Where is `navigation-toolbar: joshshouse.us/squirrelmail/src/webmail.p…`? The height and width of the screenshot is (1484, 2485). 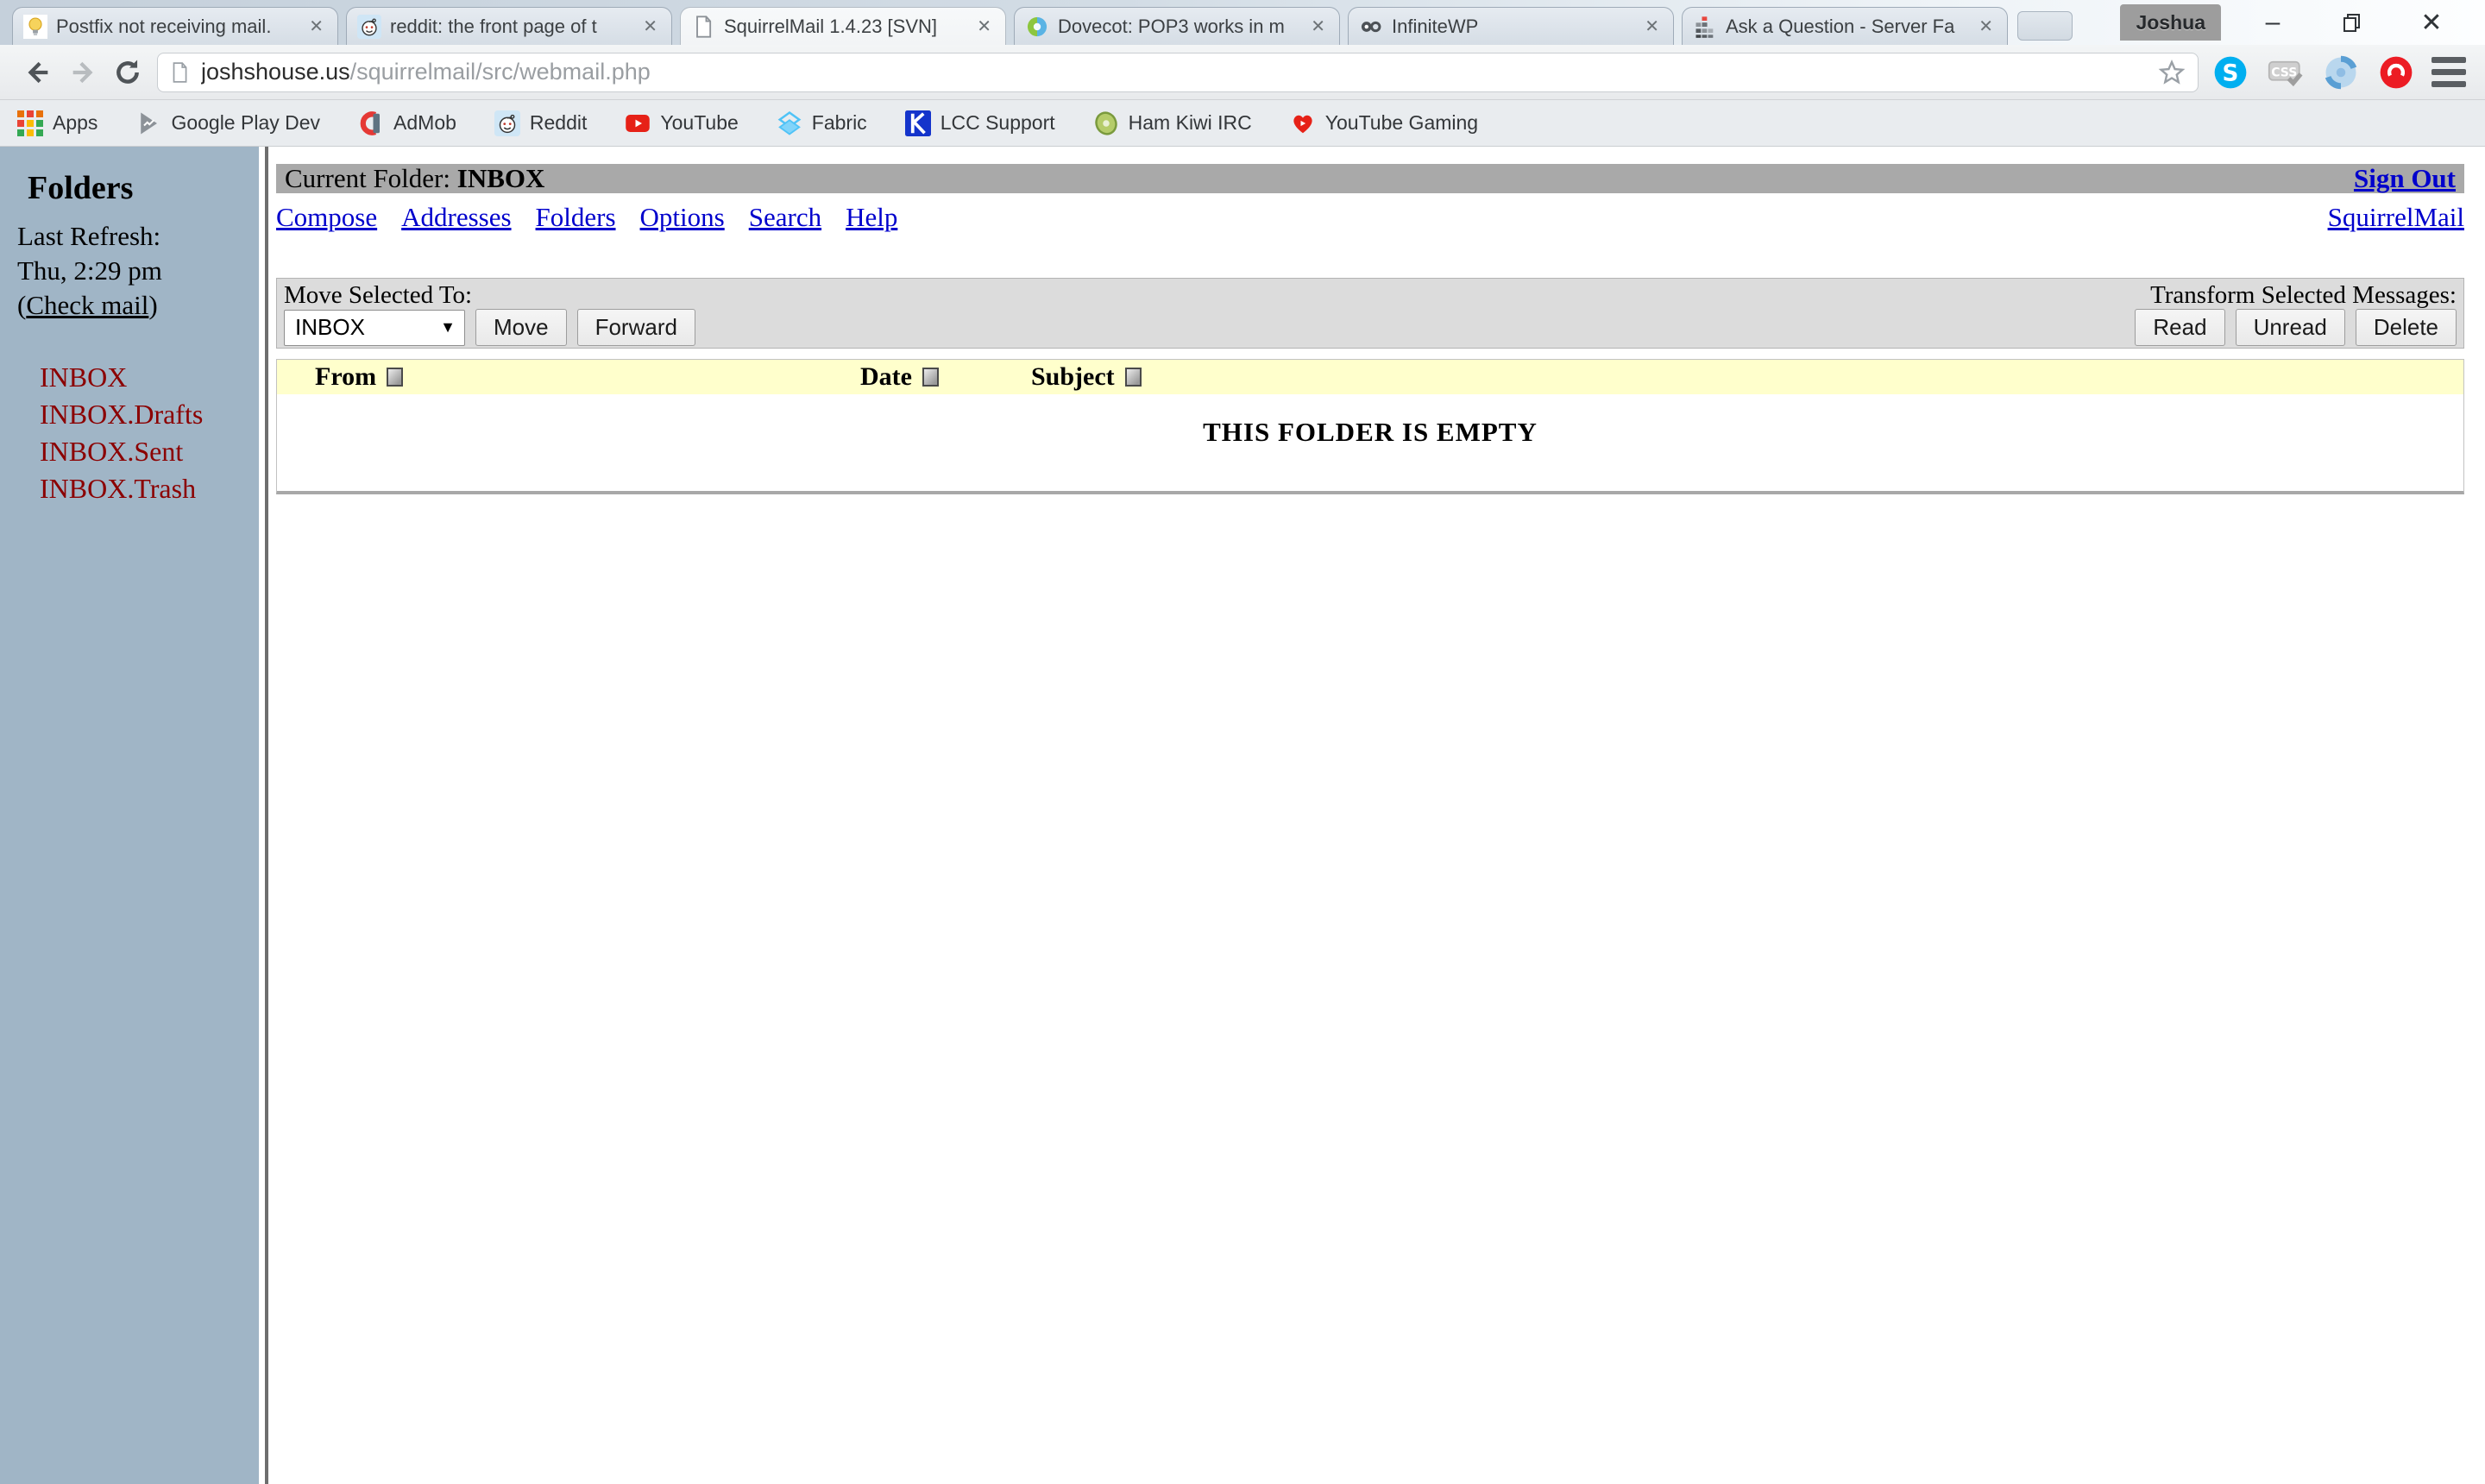
navigation-toolbar: joshshouse.us/squirrelmail/src/webmail.p… is located at coordinates (1242, 72).